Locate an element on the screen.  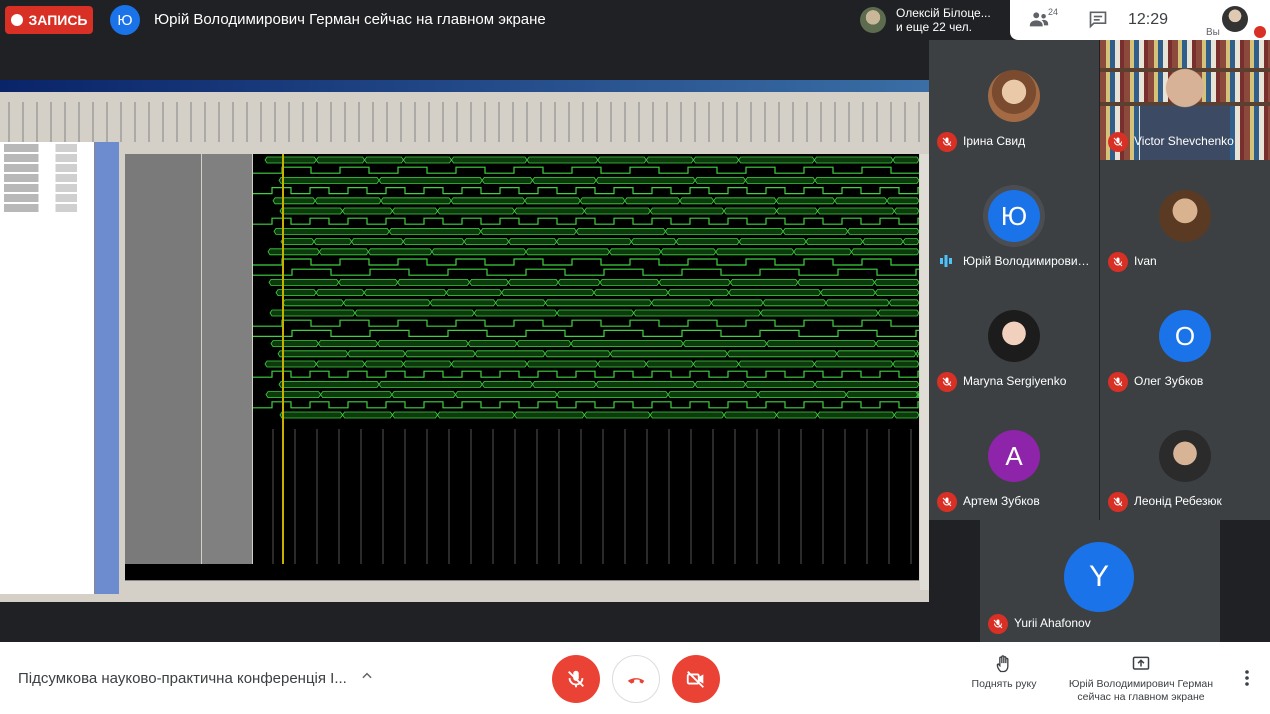
camera-toggle-button is located at coordinates (696, 679).